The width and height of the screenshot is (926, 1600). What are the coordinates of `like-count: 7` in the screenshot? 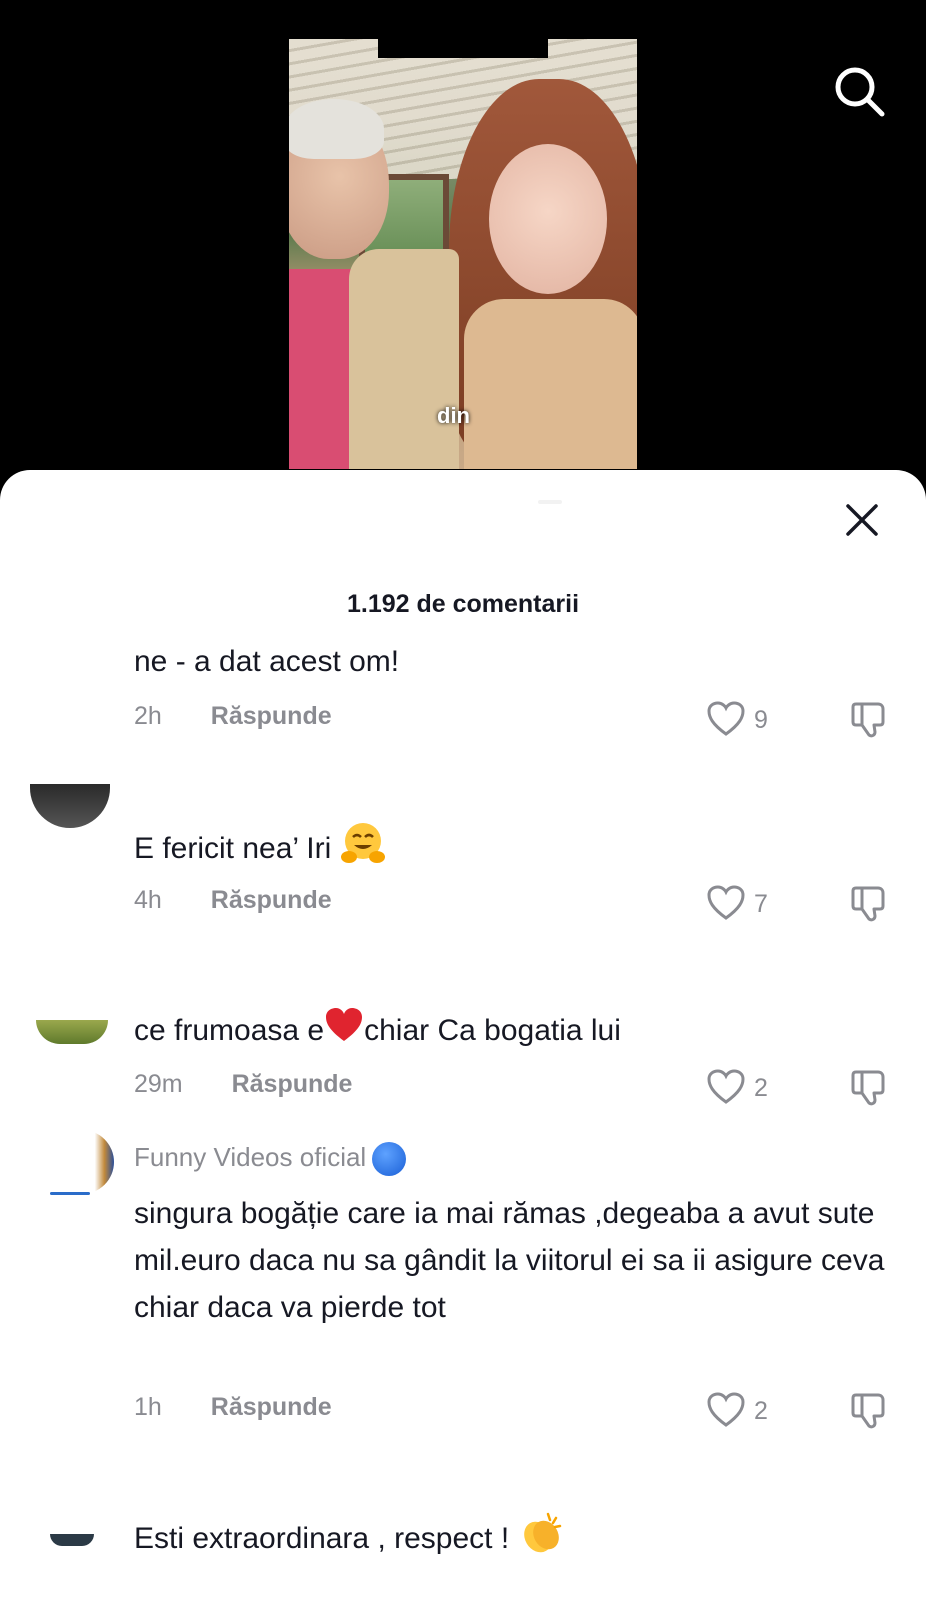 It's located at (761, 904).